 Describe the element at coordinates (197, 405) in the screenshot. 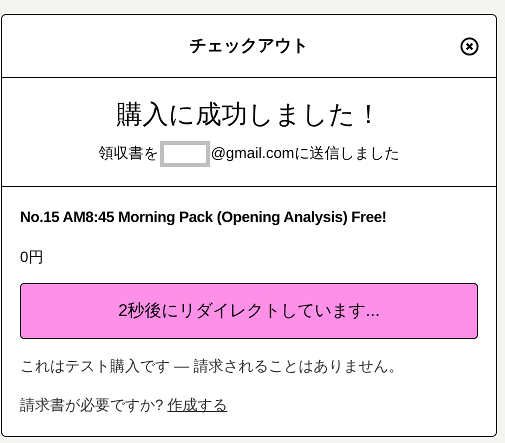

I see `create-invoice-link: 作成する` at that location.